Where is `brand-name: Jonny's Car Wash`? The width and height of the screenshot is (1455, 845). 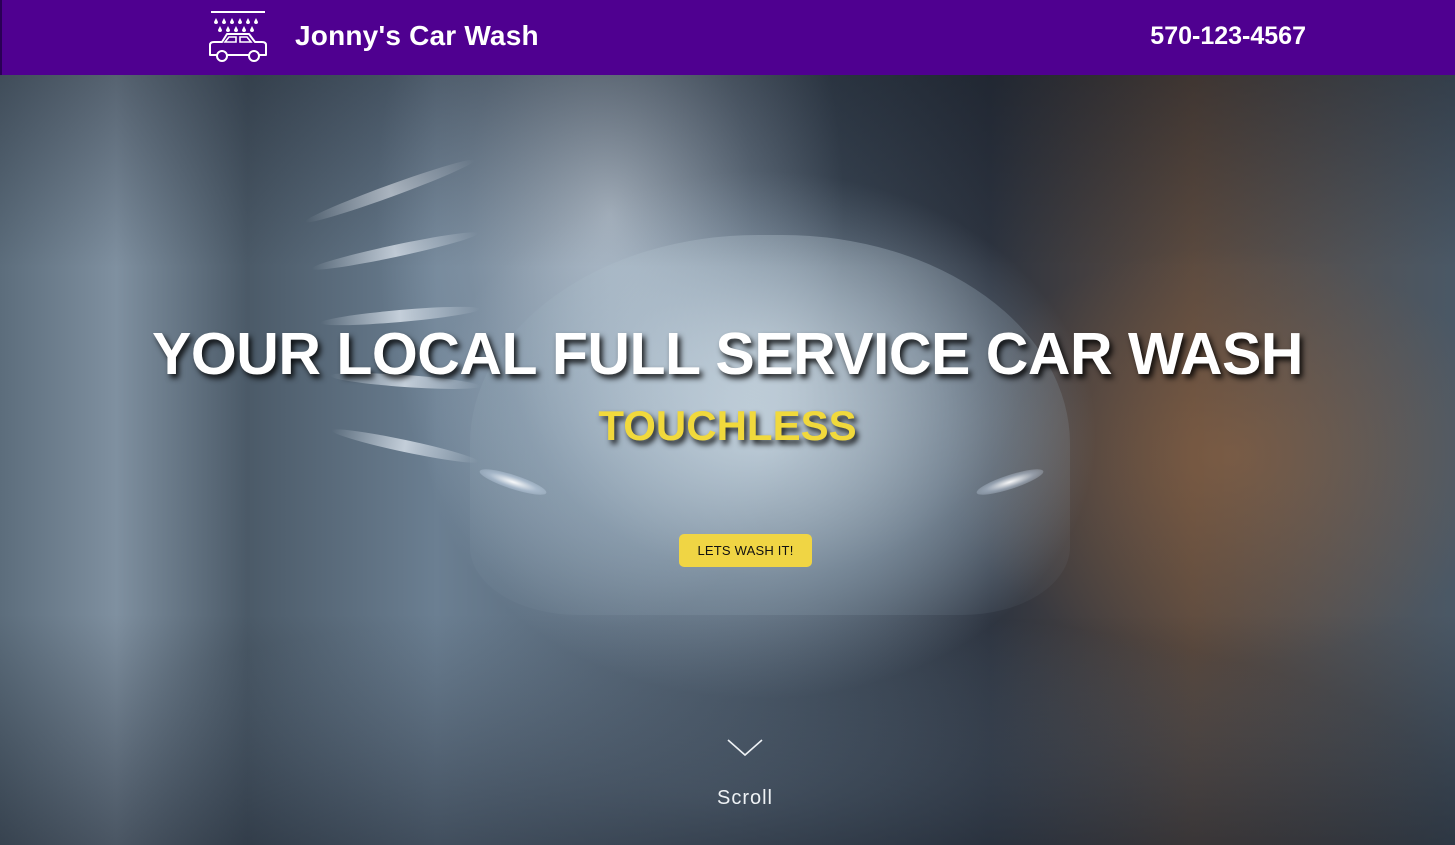 brand-name: Jonny's Car Wash is located at coordinates (417, 36).